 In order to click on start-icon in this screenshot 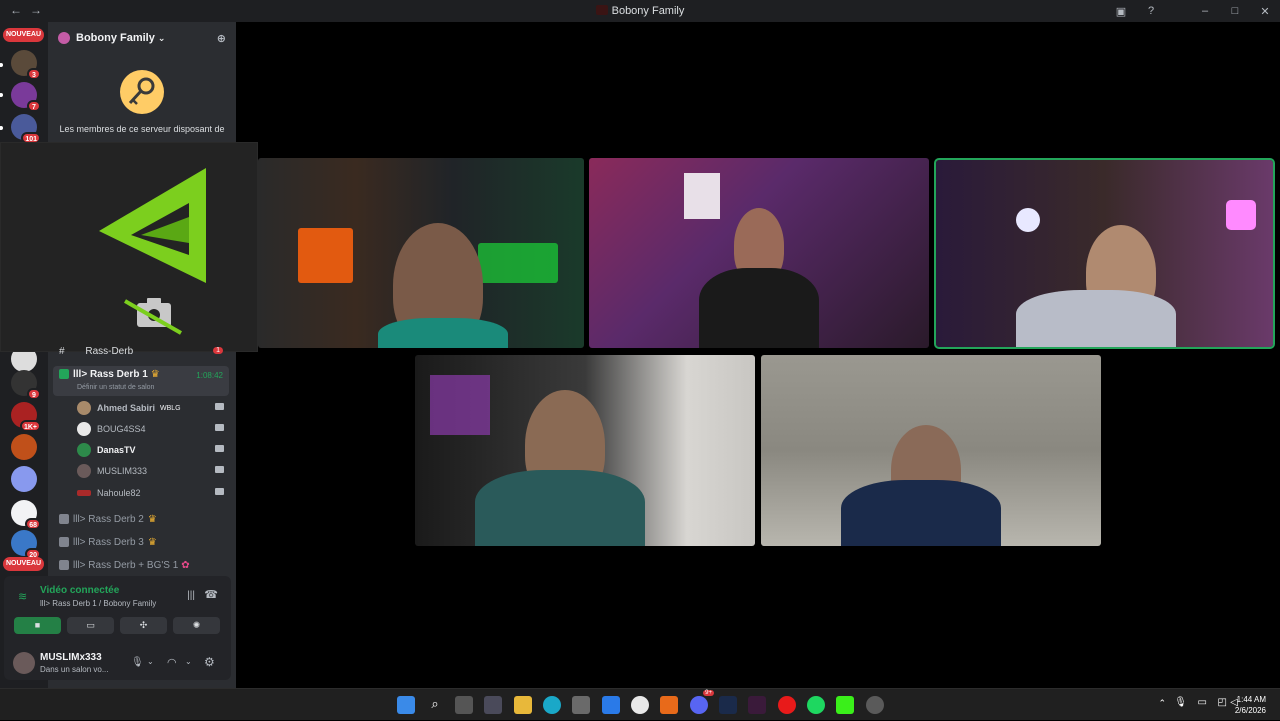, I will do `click(406, 705)`.